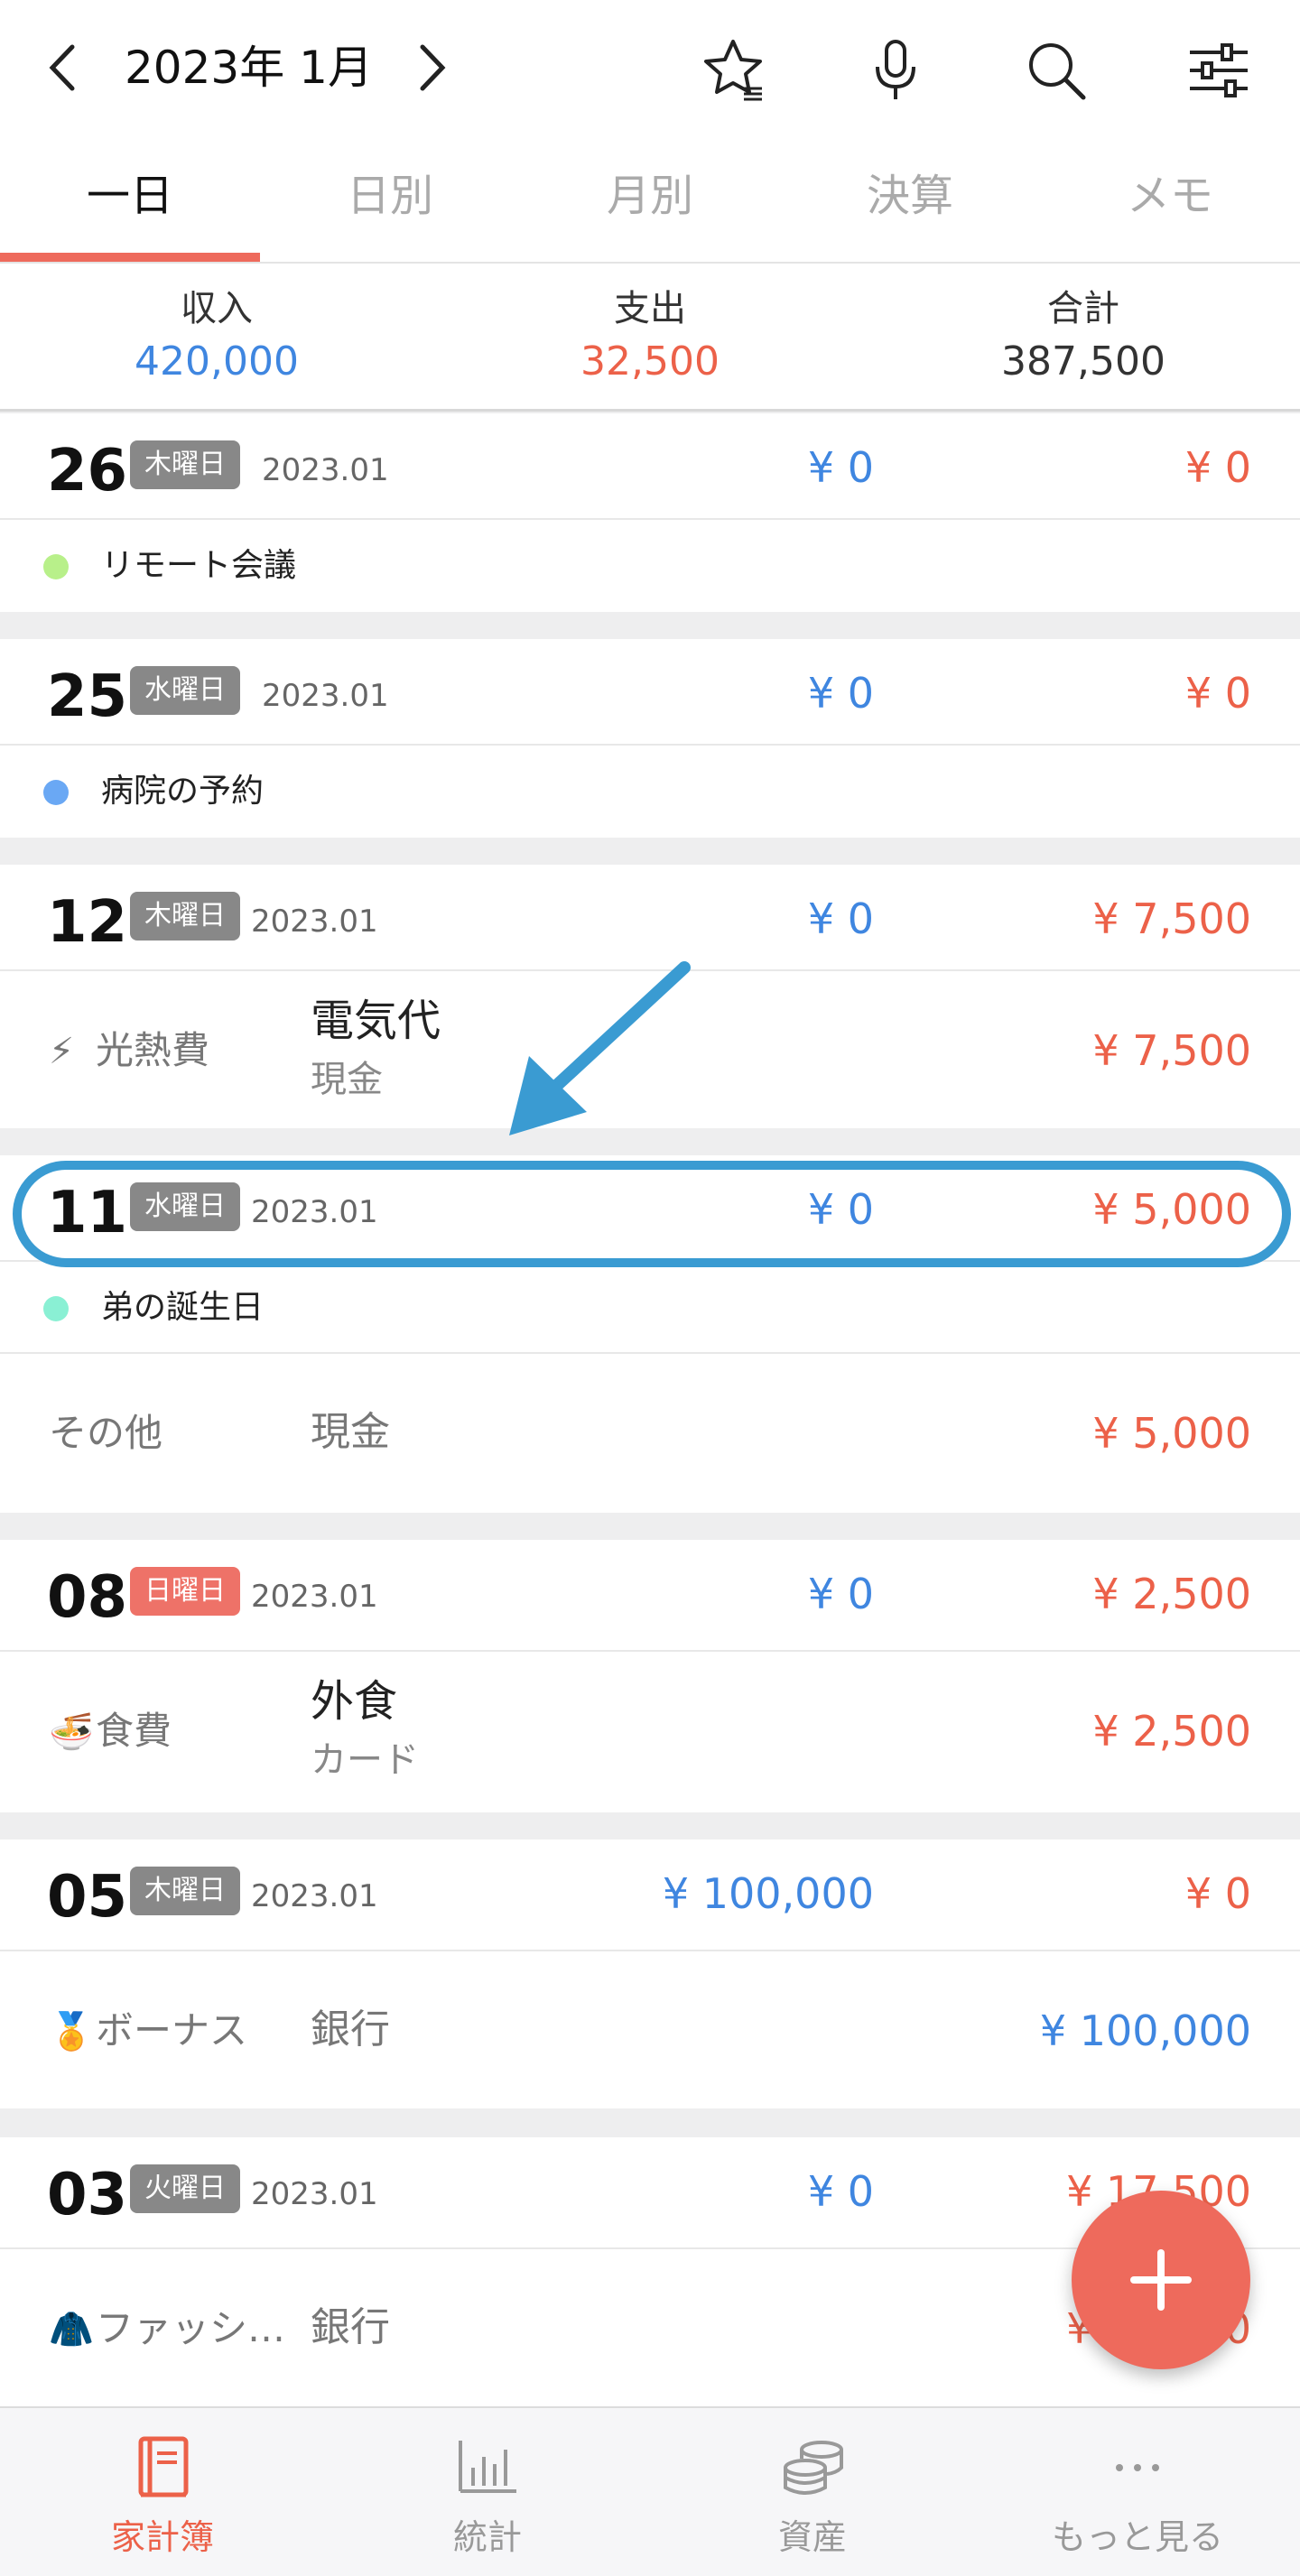 The image size is (1300, 2576). I want to click on search-button, so click(1056, 71).